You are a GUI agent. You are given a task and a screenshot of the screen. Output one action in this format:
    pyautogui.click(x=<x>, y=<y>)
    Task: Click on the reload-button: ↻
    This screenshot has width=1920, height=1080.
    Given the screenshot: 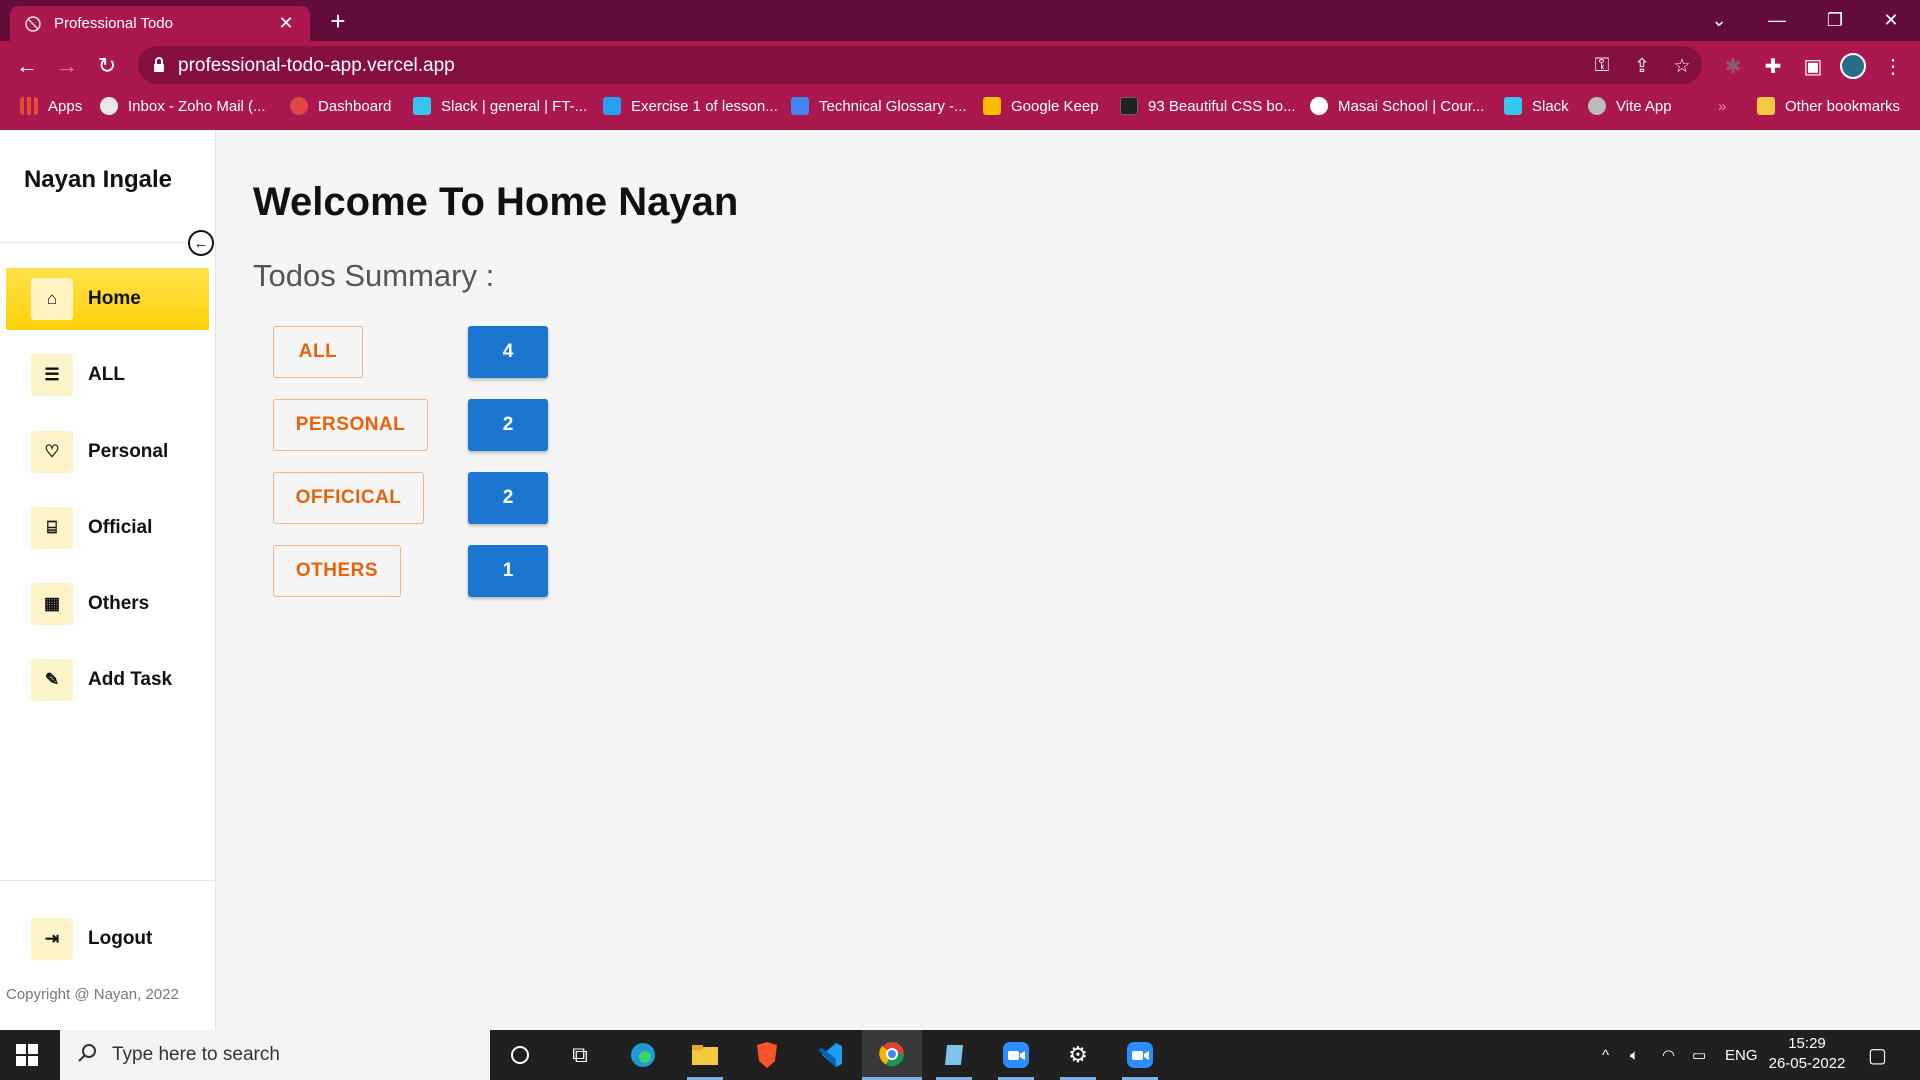 What is the action you would take?
    pyautogui.click(x=107, y=66)
    